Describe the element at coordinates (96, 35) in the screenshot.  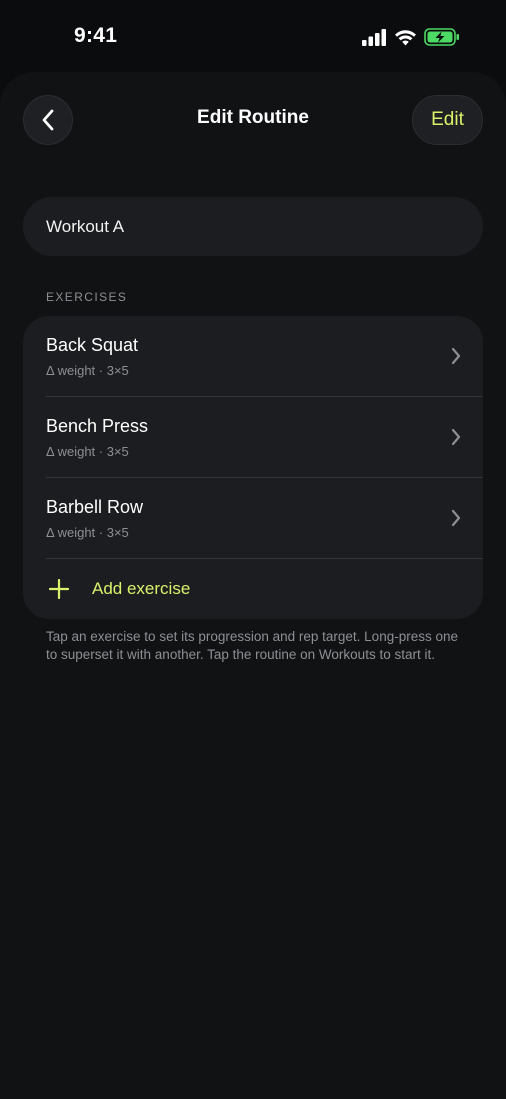
I see `status-time: 9:41` at that location.